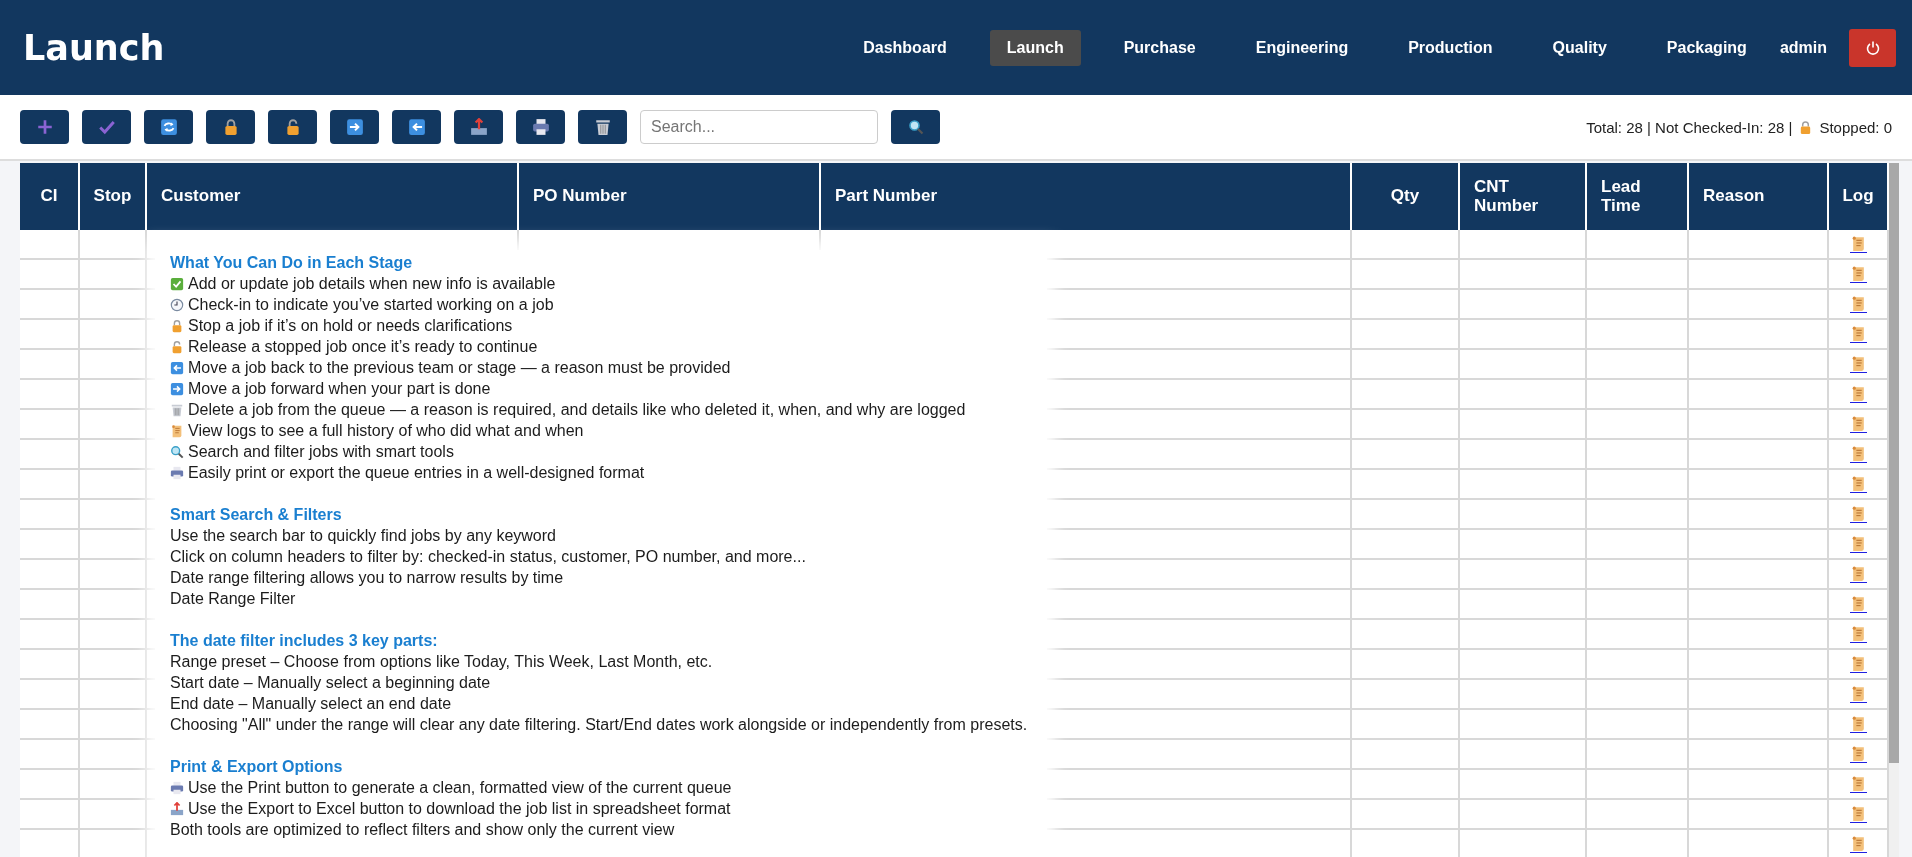  I want to click on help-text: Use the search bar to quickly find jobs by any keyword, so click(363, 536).